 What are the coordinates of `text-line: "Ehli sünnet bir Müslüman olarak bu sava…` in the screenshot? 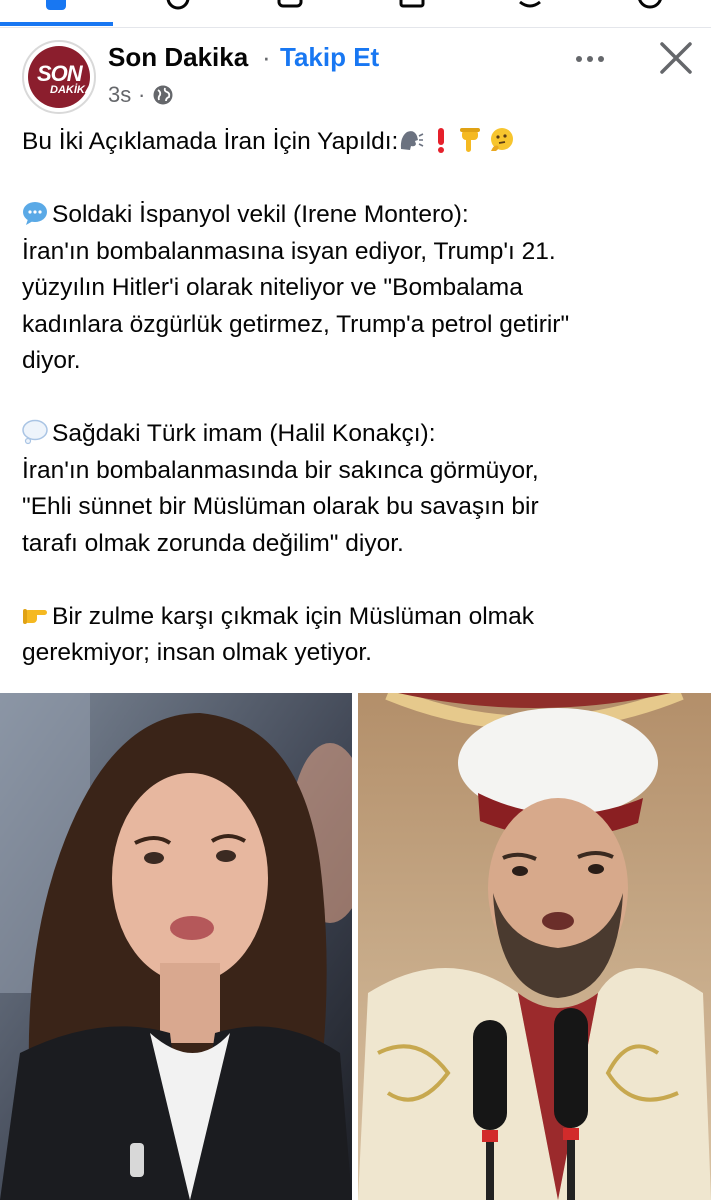 It's located at (280, 506).